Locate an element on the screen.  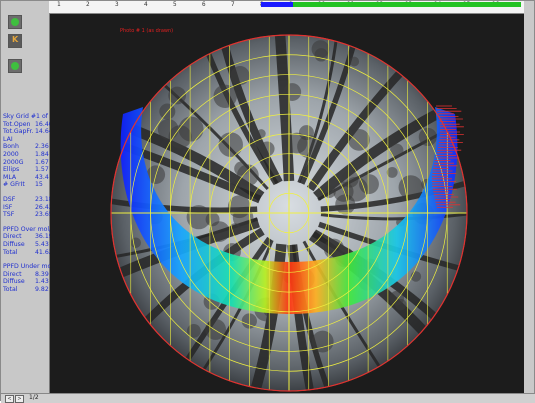
ruler-tick: 3 is located at coordinates (117, 4).